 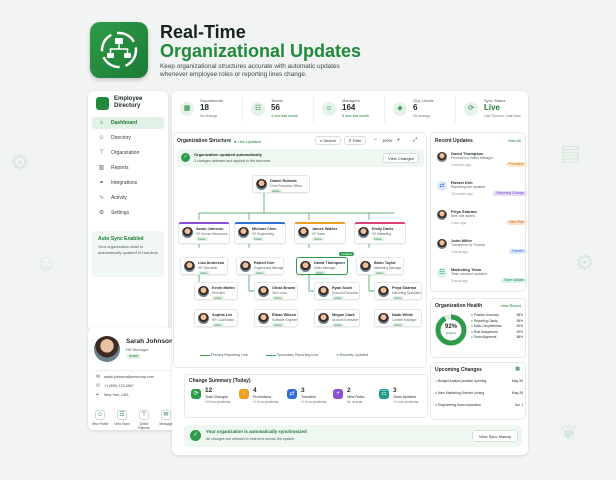 What do you see at coordinates (402, 315) in the screenshot?
I see `node-name: Noah White` at bounding box center [402, 315].